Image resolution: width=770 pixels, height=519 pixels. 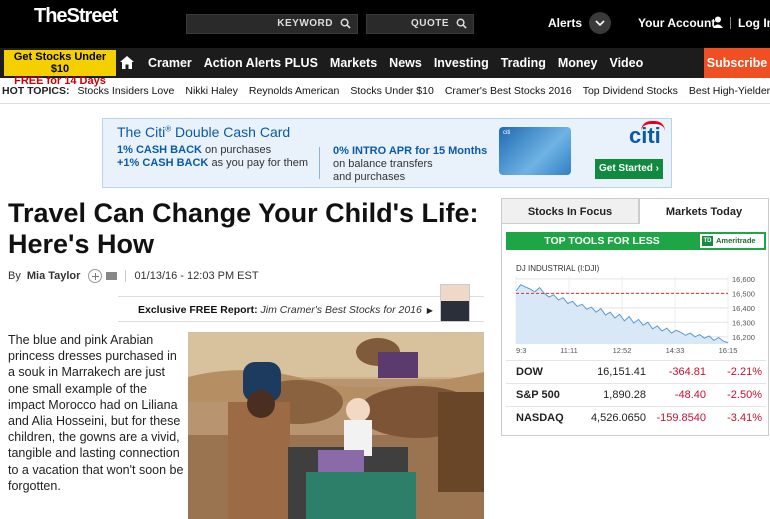 I want to click on nav-item-action-alerts-plus: Action Alerts PLUS, so click(x=261, y=63).